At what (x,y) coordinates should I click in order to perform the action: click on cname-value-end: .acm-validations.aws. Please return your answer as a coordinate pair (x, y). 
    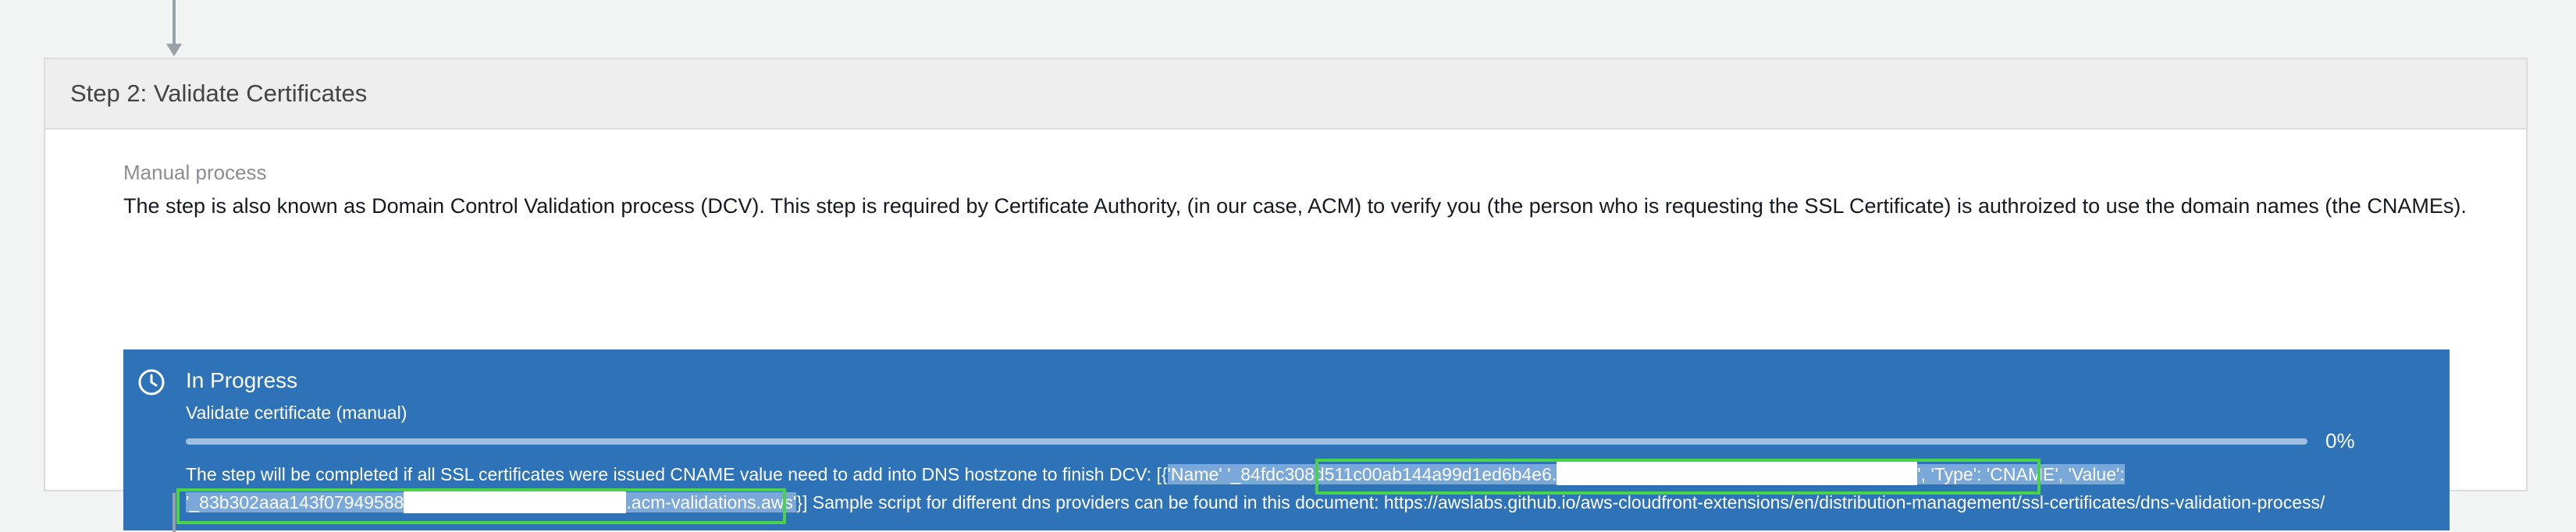
    Looking at the image, I should click on (709, 502).